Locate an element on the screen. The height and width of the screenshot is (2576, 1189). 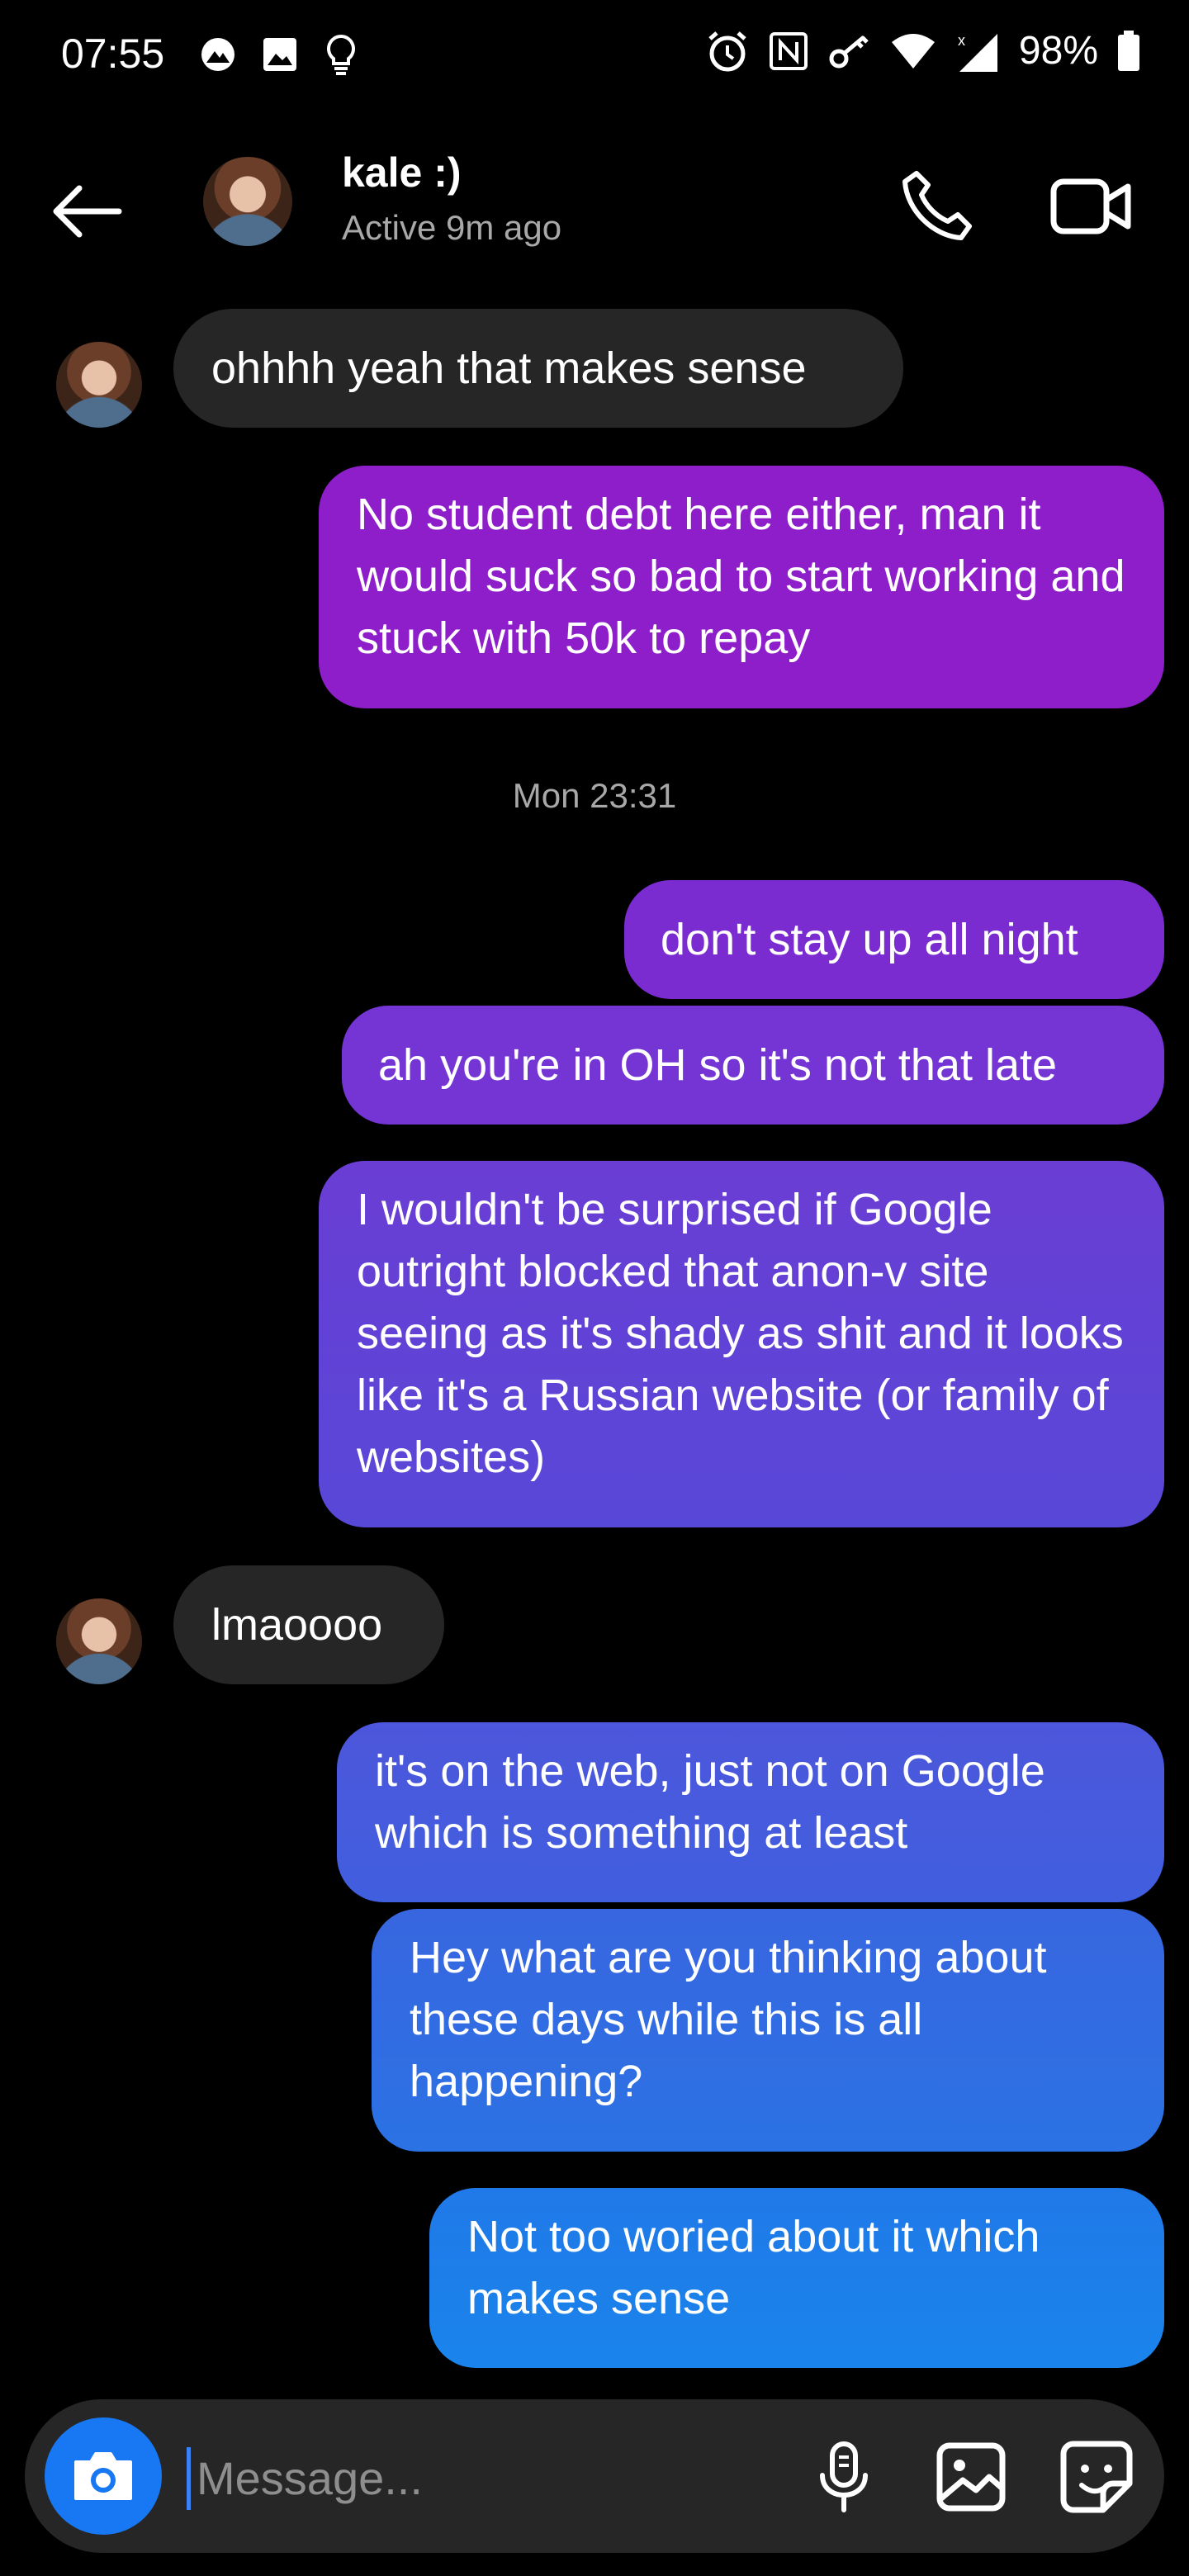
sticker-icon is located at coordinates (1096, 2477).